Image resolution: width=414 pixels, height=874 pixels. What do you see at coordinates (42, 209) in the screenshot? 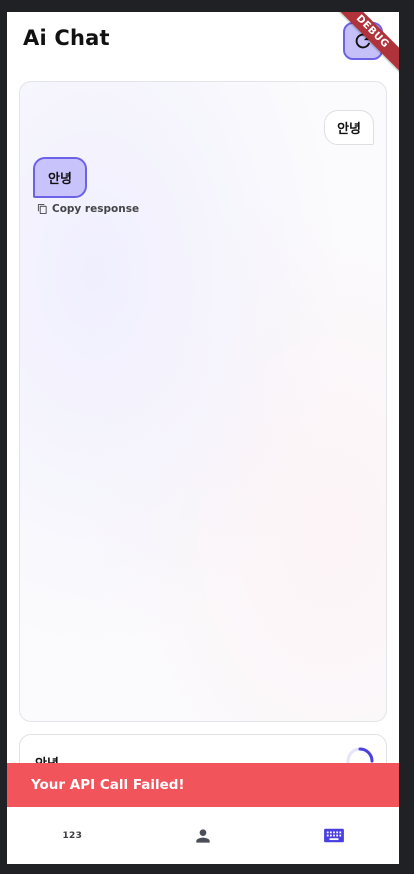
I see `copy-icon` at bounding box center [42, 209].